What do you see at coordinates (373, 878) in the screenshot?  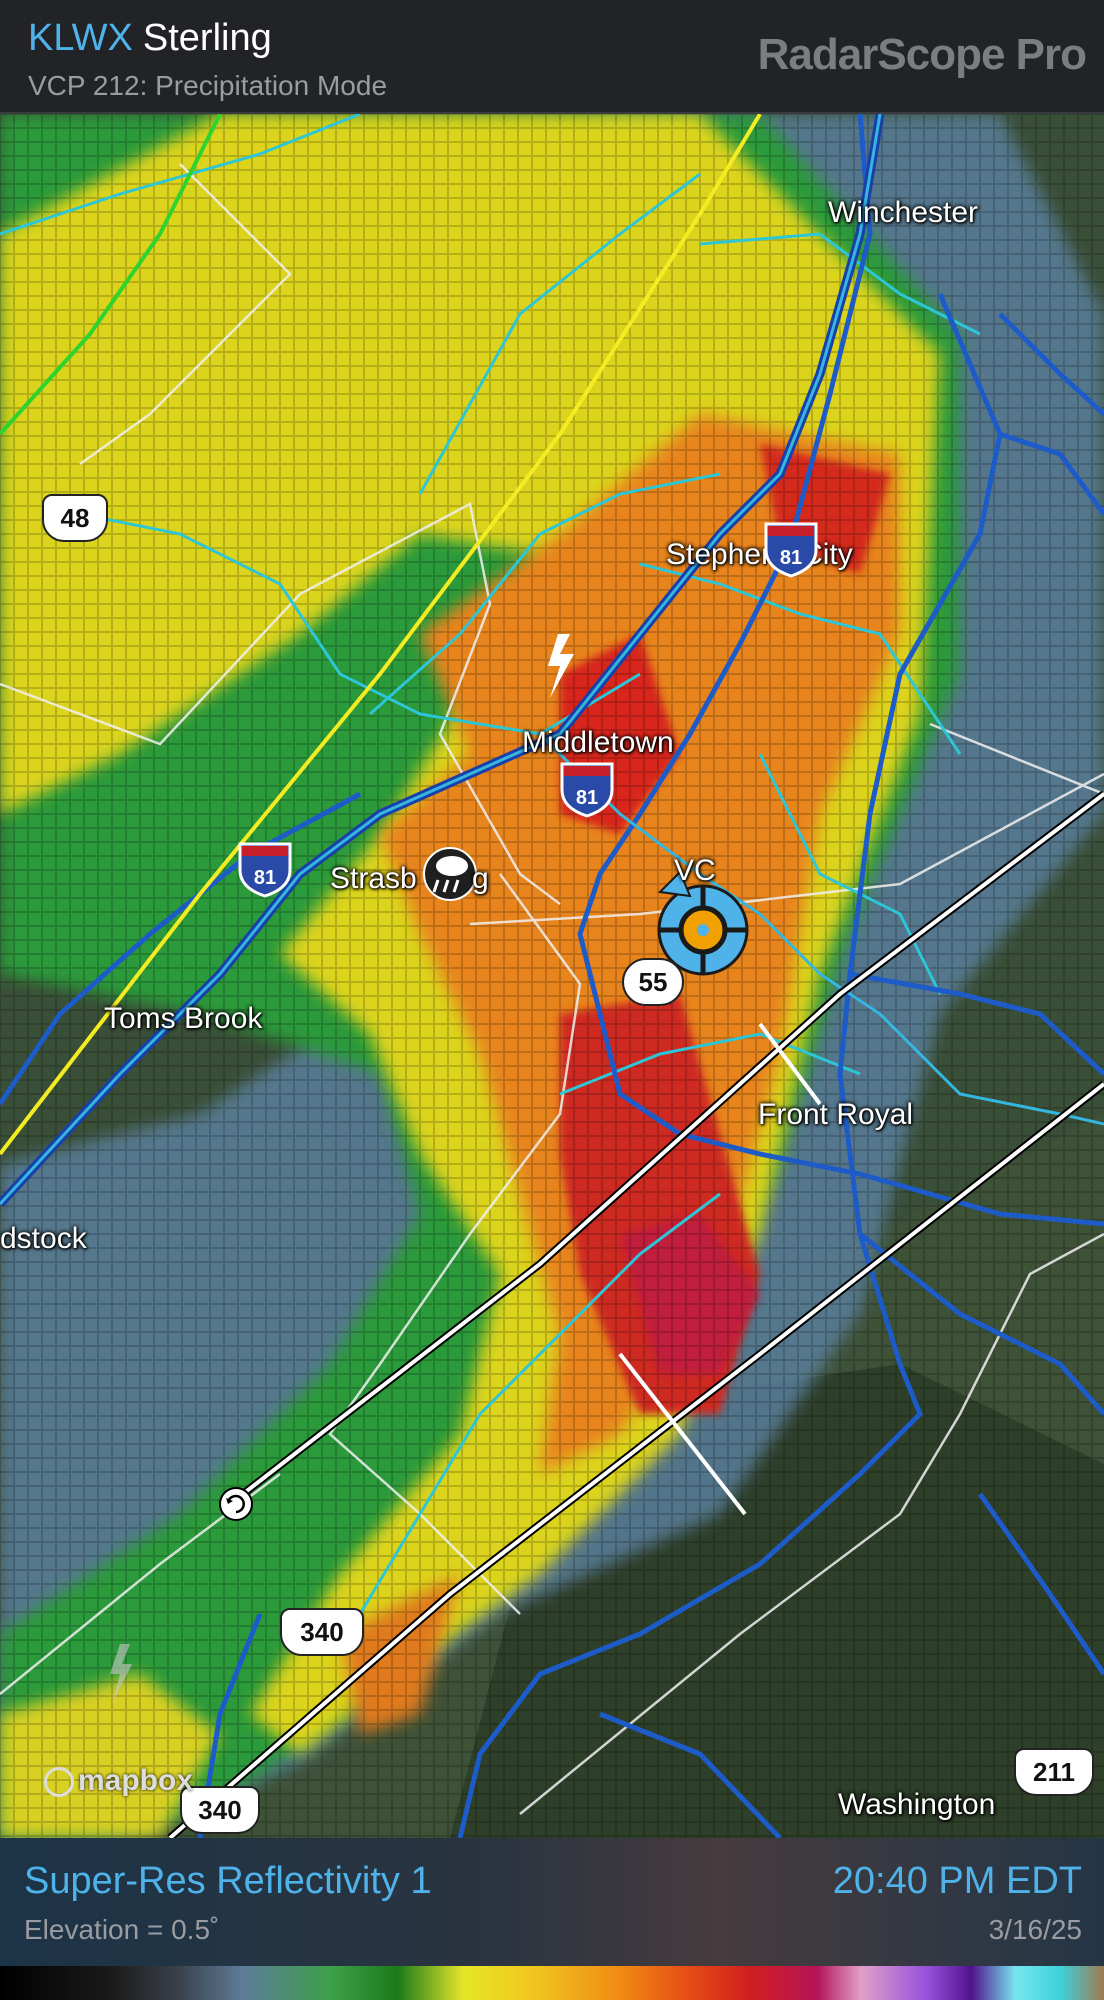 I see `city-label-strasburg: Strasb` at bounding box center [373, 878].